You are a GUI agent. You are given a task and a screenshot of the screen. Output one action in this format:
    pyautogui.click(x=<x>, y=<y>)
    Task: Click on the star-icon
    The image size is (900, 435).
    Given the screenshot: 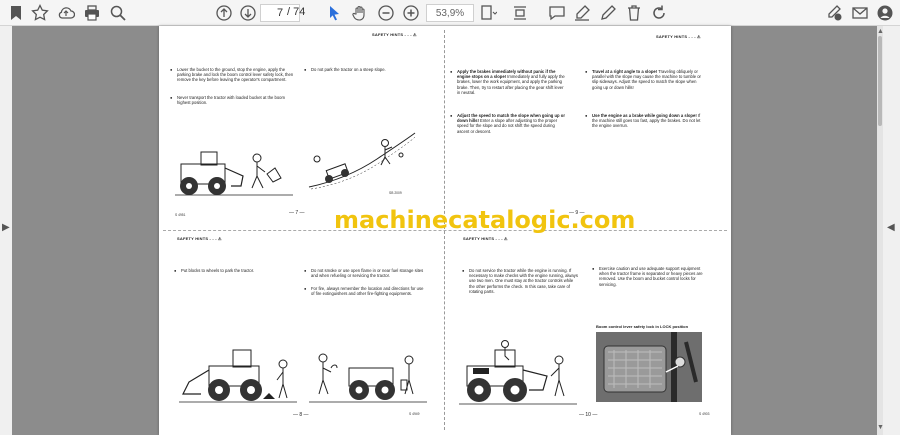 What is the action you would take?
    pyautogui.click(x=40, y=13)
    